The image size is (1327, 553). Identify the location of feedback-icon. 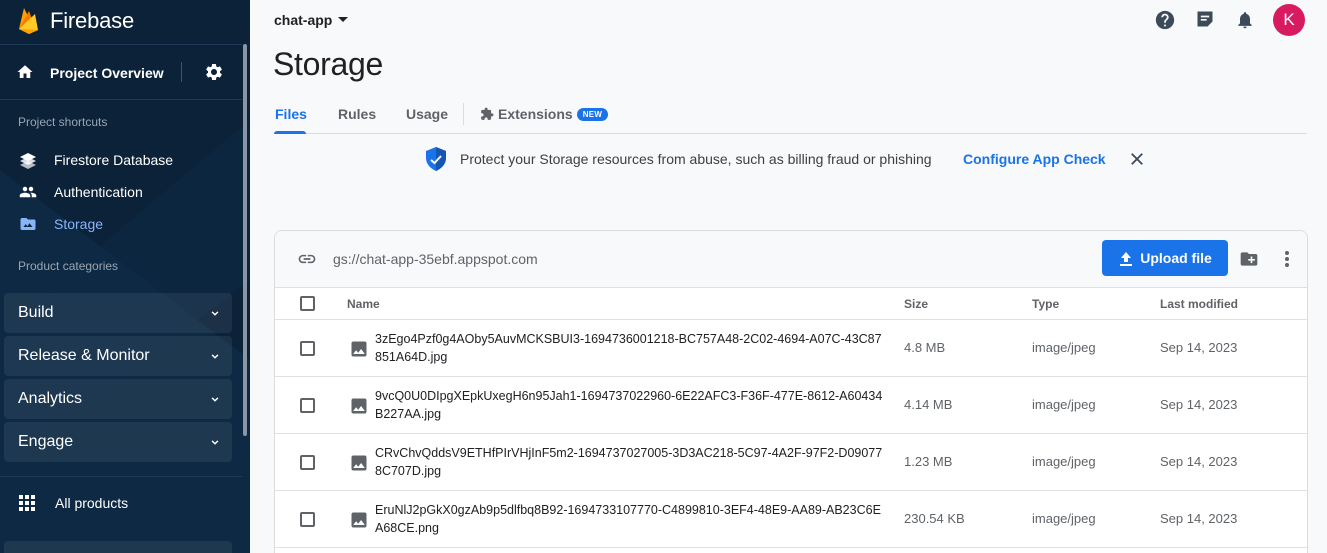
(1205, 19).